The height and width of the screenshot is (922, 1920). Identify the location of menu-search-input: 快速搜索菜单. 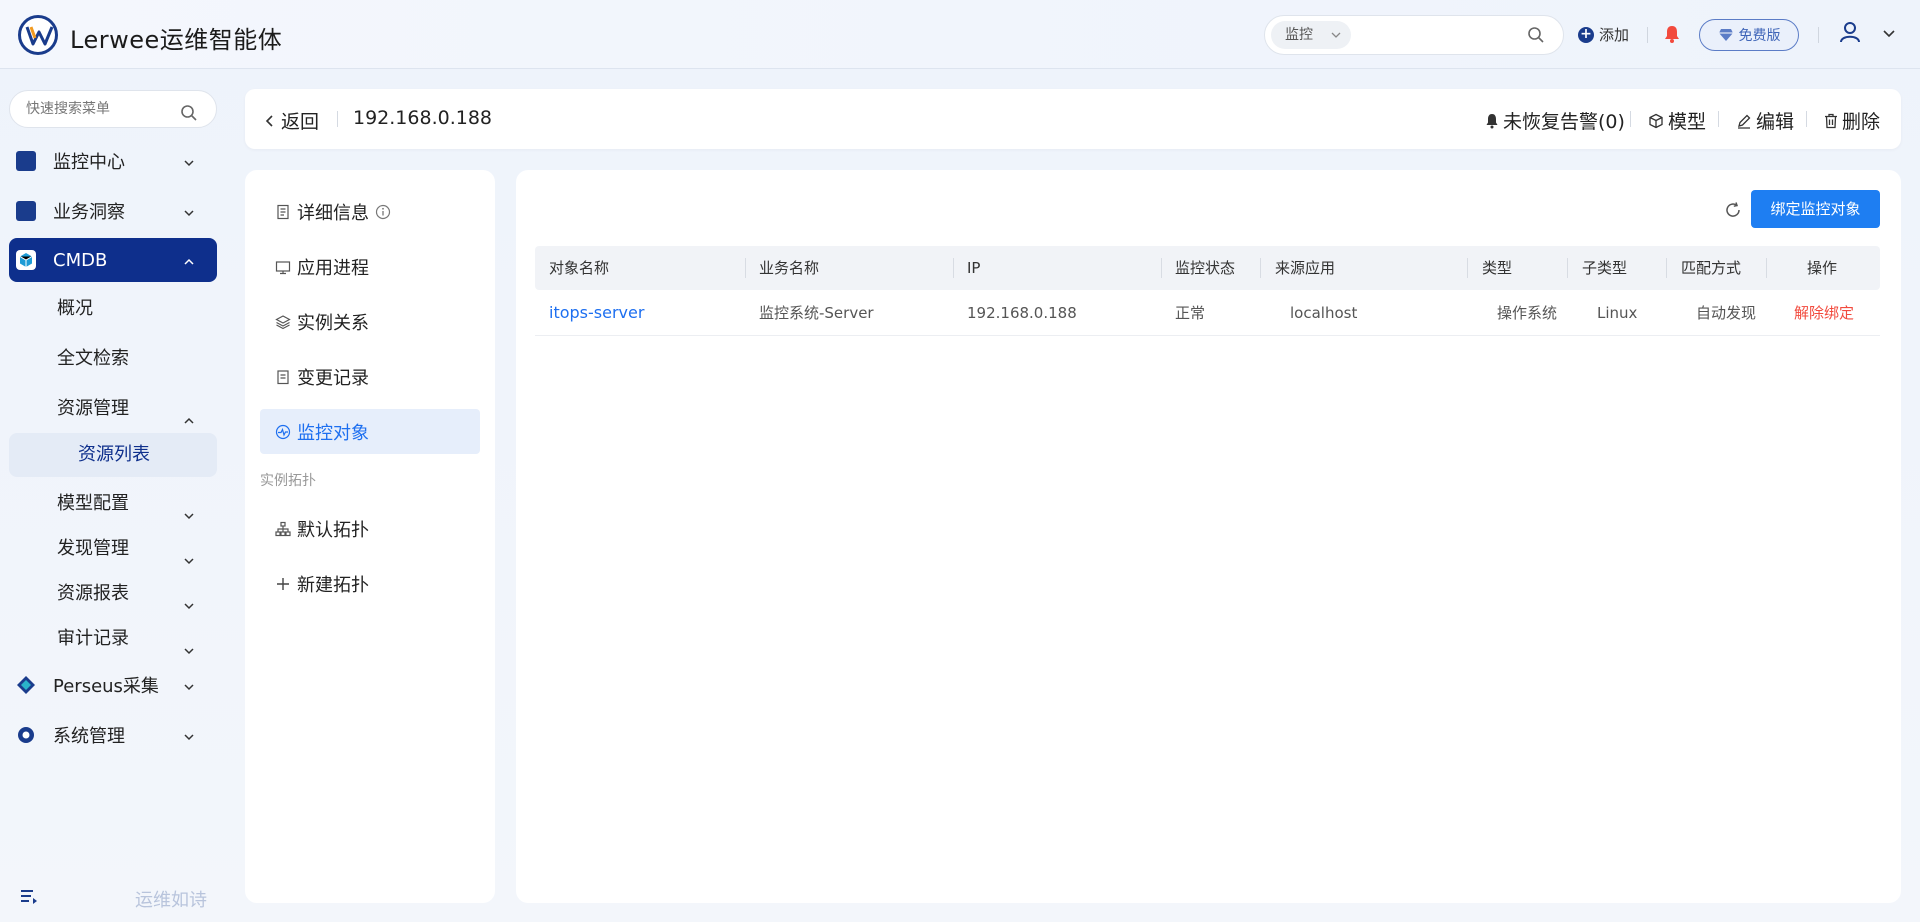
(113, 109).